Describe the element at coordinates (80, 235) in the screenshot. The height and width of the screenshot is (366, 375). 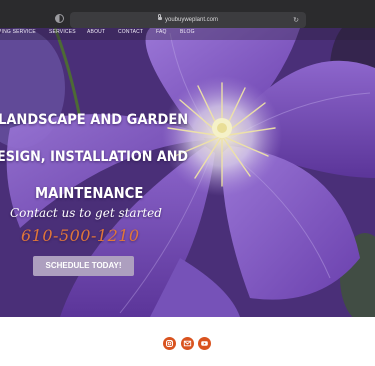
I see `phone-number: 610-500-1210` at that location.